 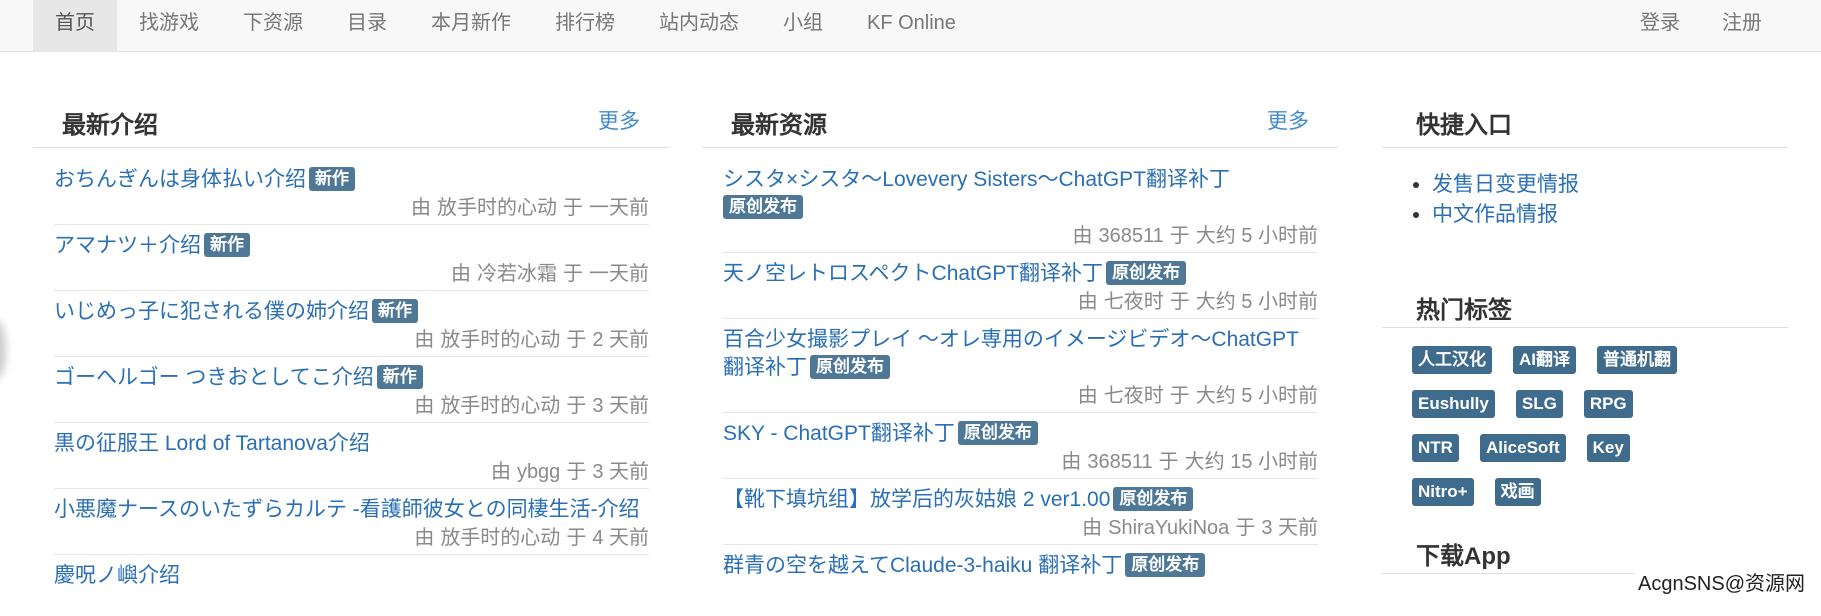 What do you see at coordinates (1522, 448) in the screenshot?
I see `tag-chip: AliceSoft` at bounding box center [1522, 448].